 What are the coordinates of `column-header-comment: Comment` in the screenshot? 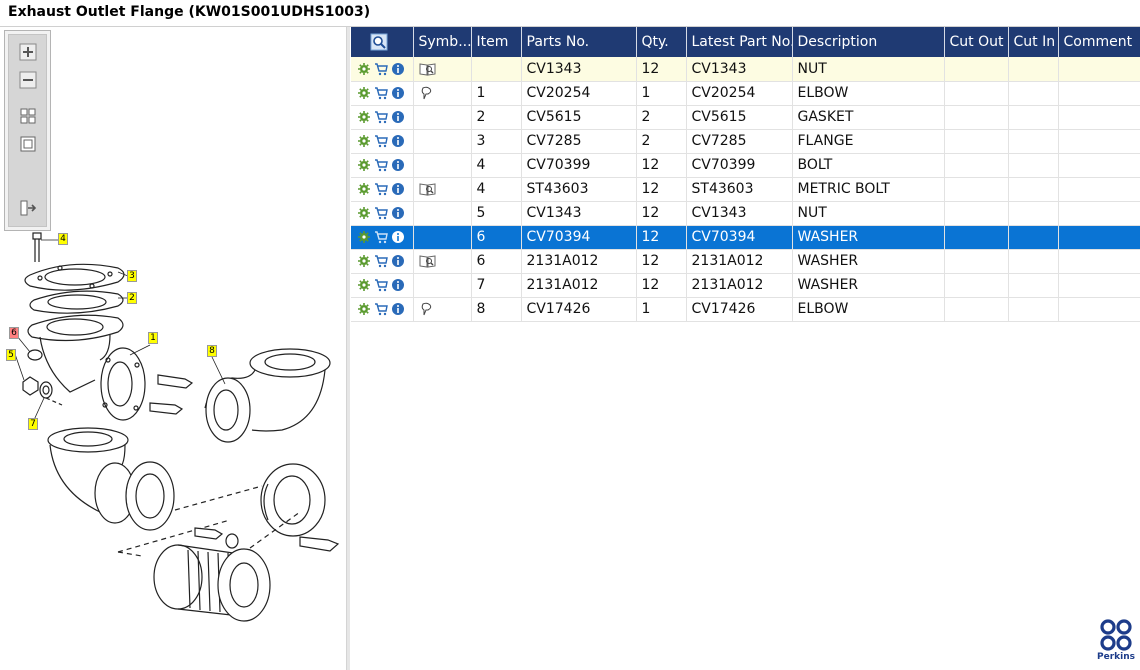 It's located at (1099, 42).